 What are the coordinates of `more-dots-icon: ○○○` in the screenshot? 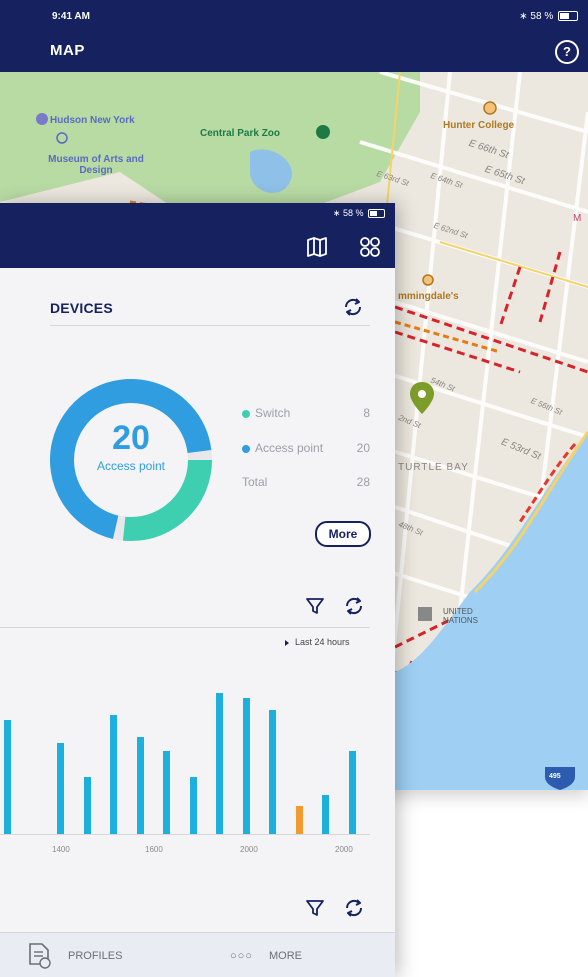 It's located at (241, 956).